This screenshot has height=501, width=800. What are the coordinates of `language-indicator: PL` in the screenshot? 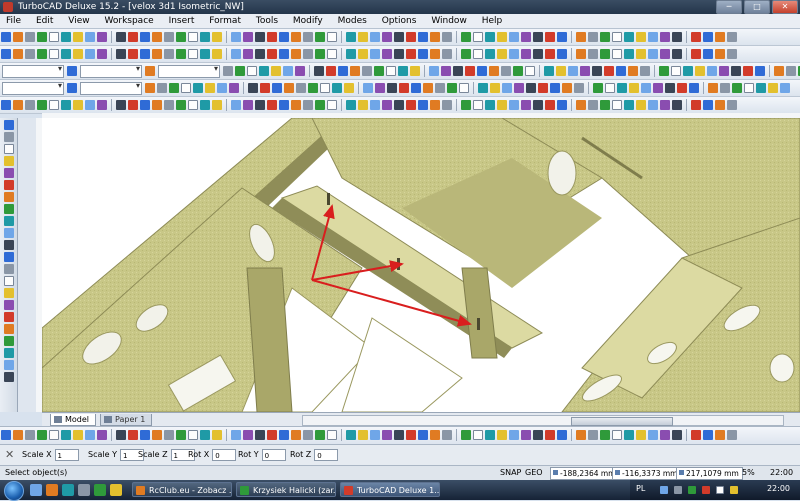 It's located at (640, 488).